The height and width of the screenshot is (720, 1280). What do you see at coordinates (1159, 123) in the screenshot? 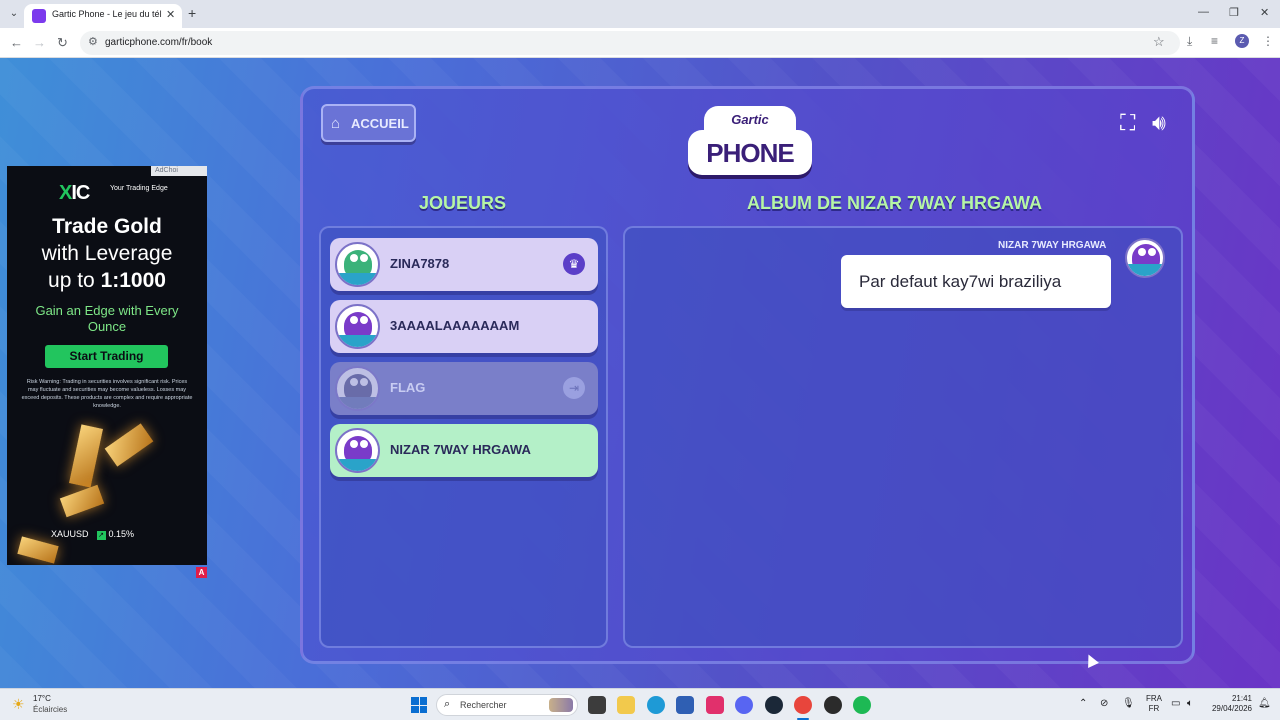
I see `volume-icon: 🔊︎` at bounding box center [1159, 123].